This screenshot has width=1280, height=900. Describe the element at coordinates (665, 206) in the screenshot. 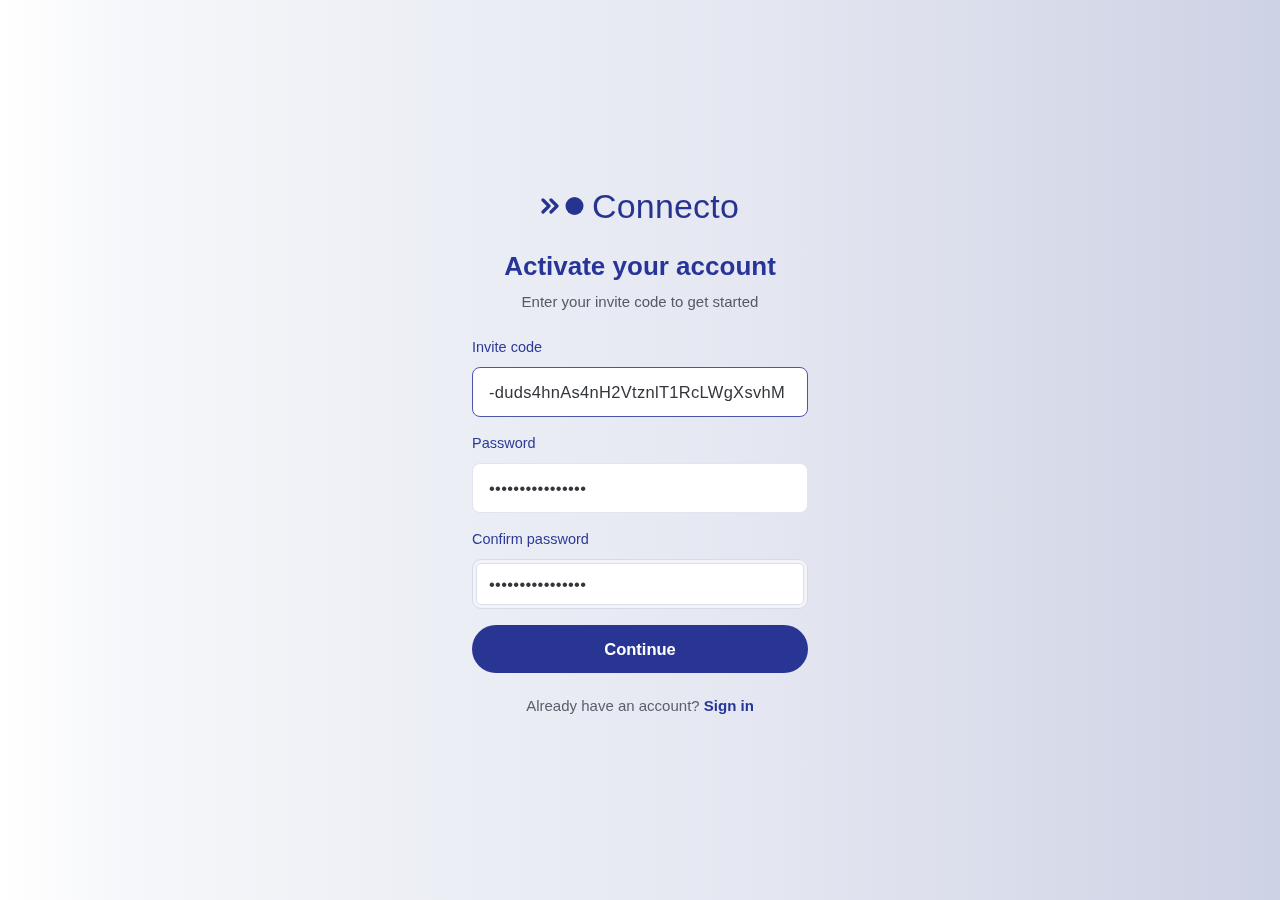

I see `logo-text: Connecto` at that location.